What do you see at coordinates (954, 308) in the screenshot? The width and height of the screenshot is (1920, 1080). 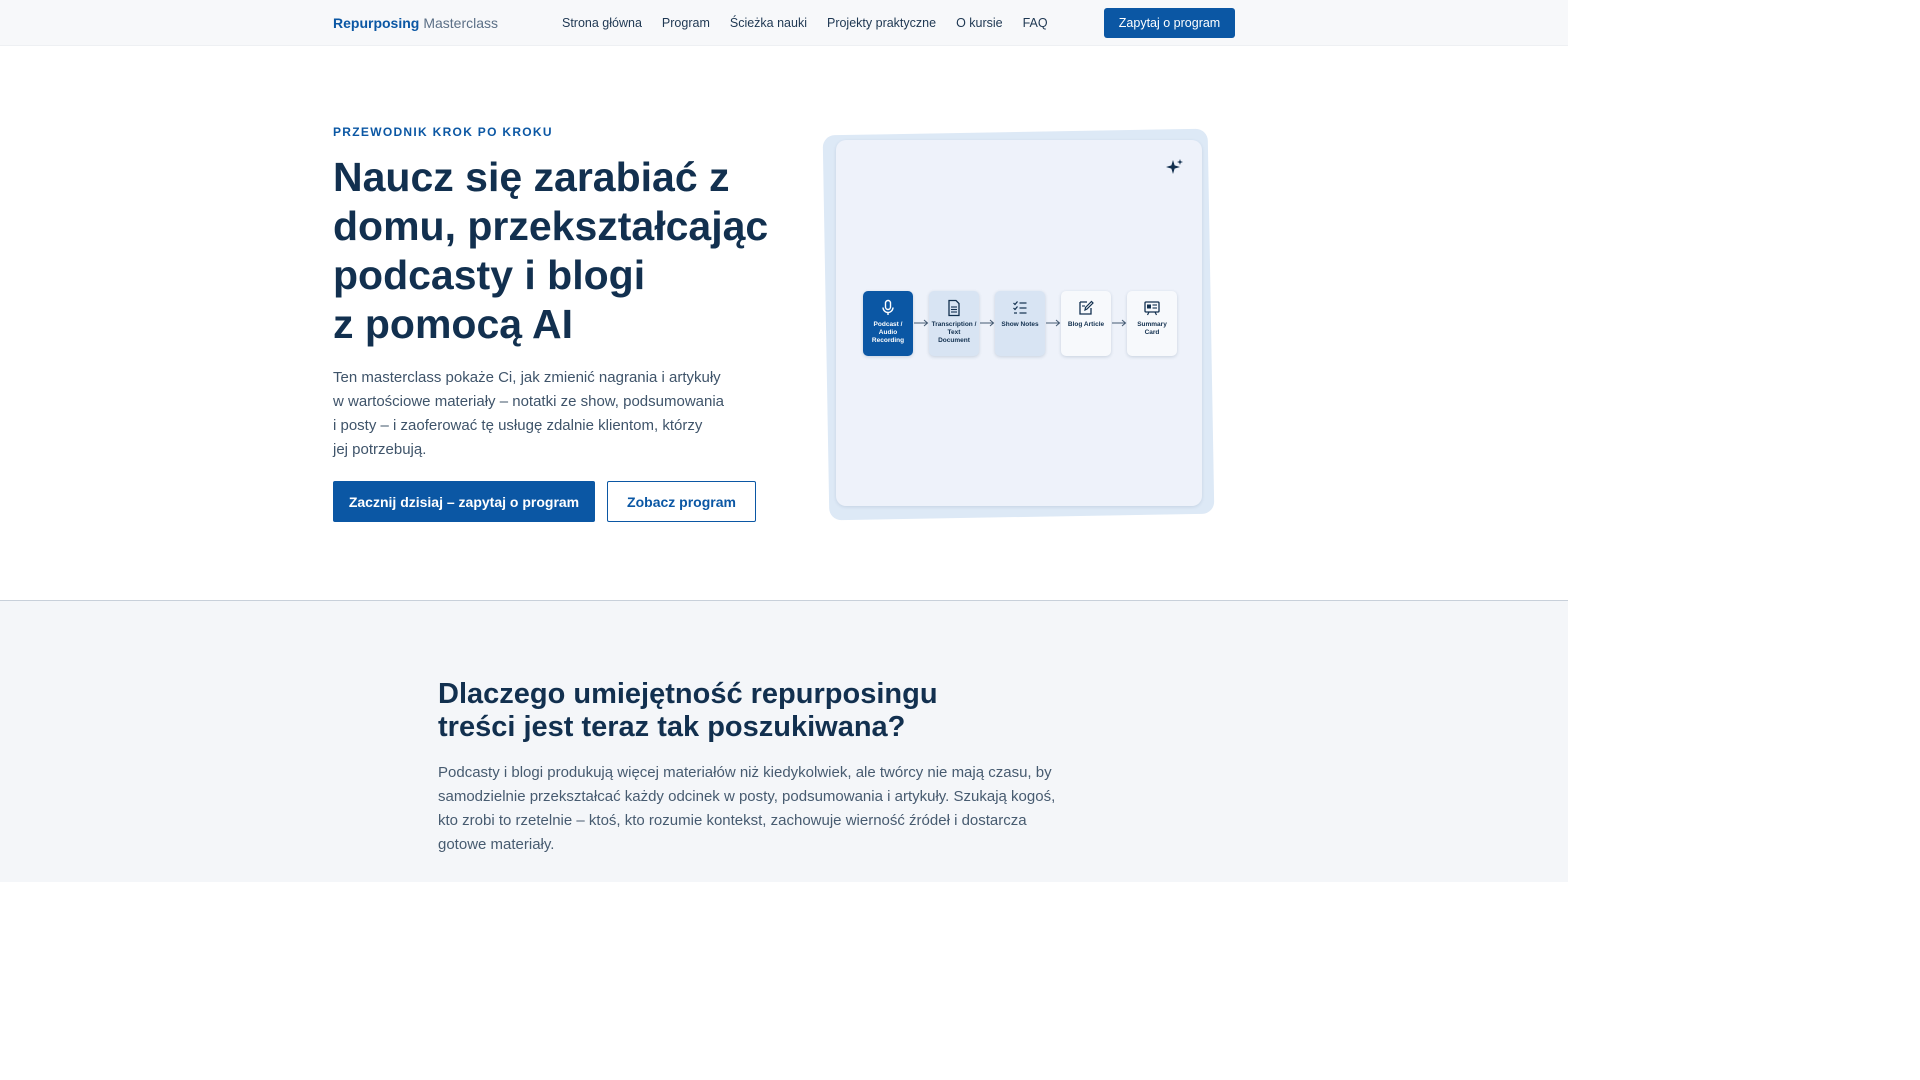 I see `document-icon` at bounding box center [954, 308].